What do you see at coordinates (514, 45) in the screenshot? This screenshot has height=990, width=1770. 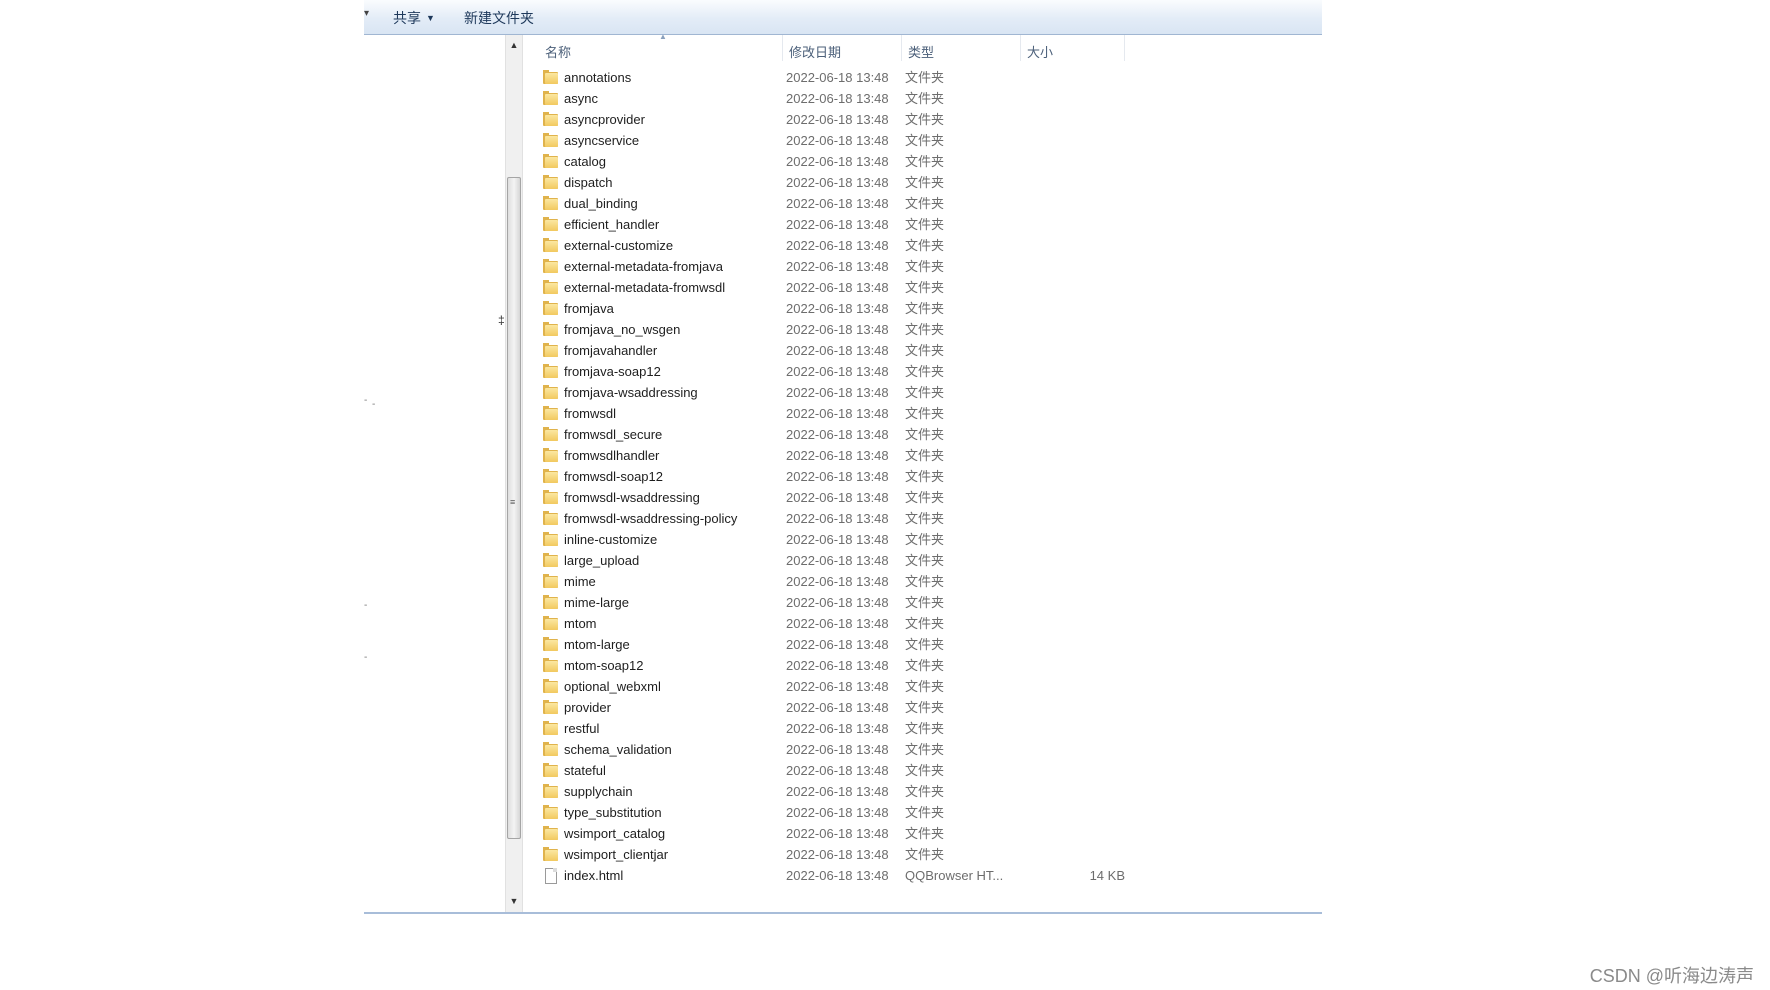 I see `scroll-up-icon: ▲` at bounding box center [514, 45].